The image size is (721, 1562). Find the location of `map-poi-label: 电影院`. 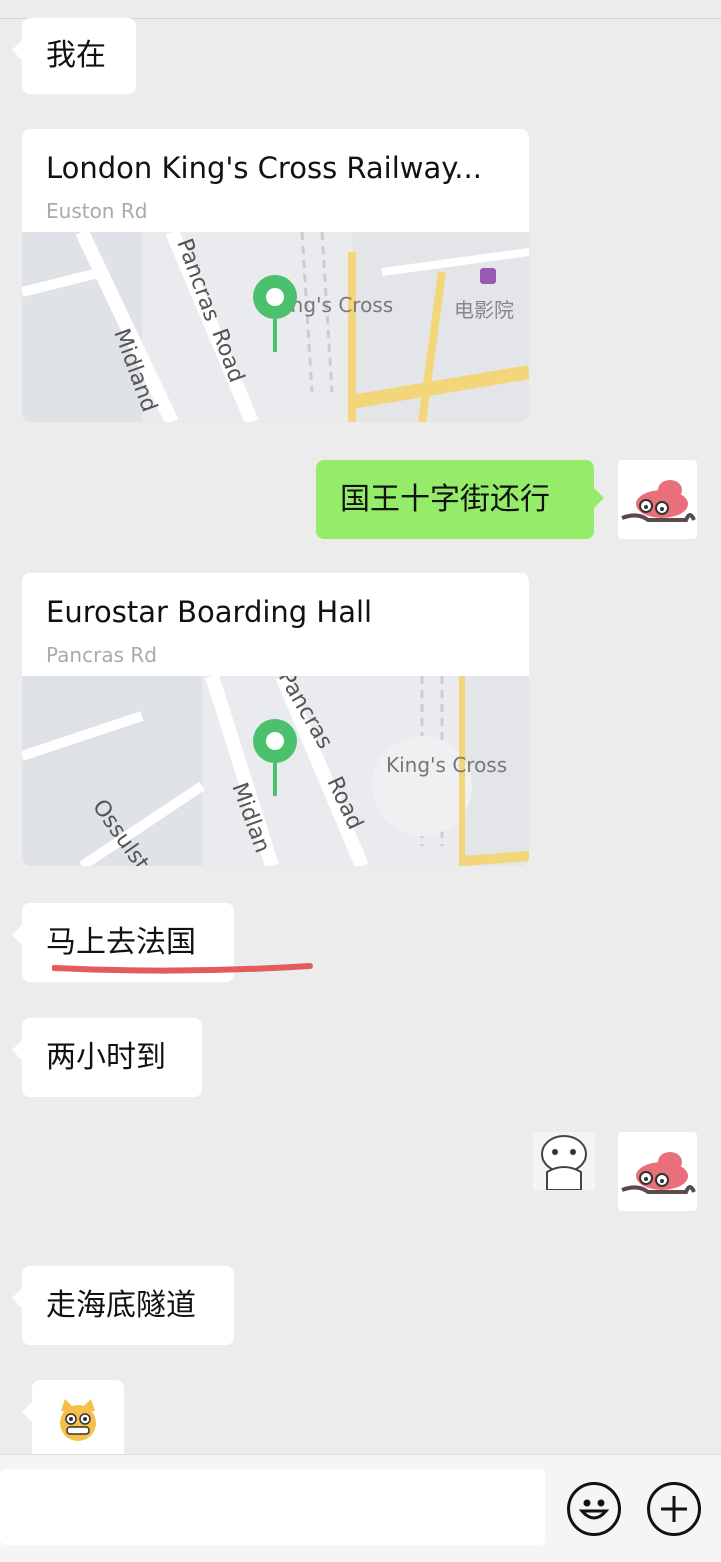

map-poi-label: 电影院 is located at coordinates (484, 310).